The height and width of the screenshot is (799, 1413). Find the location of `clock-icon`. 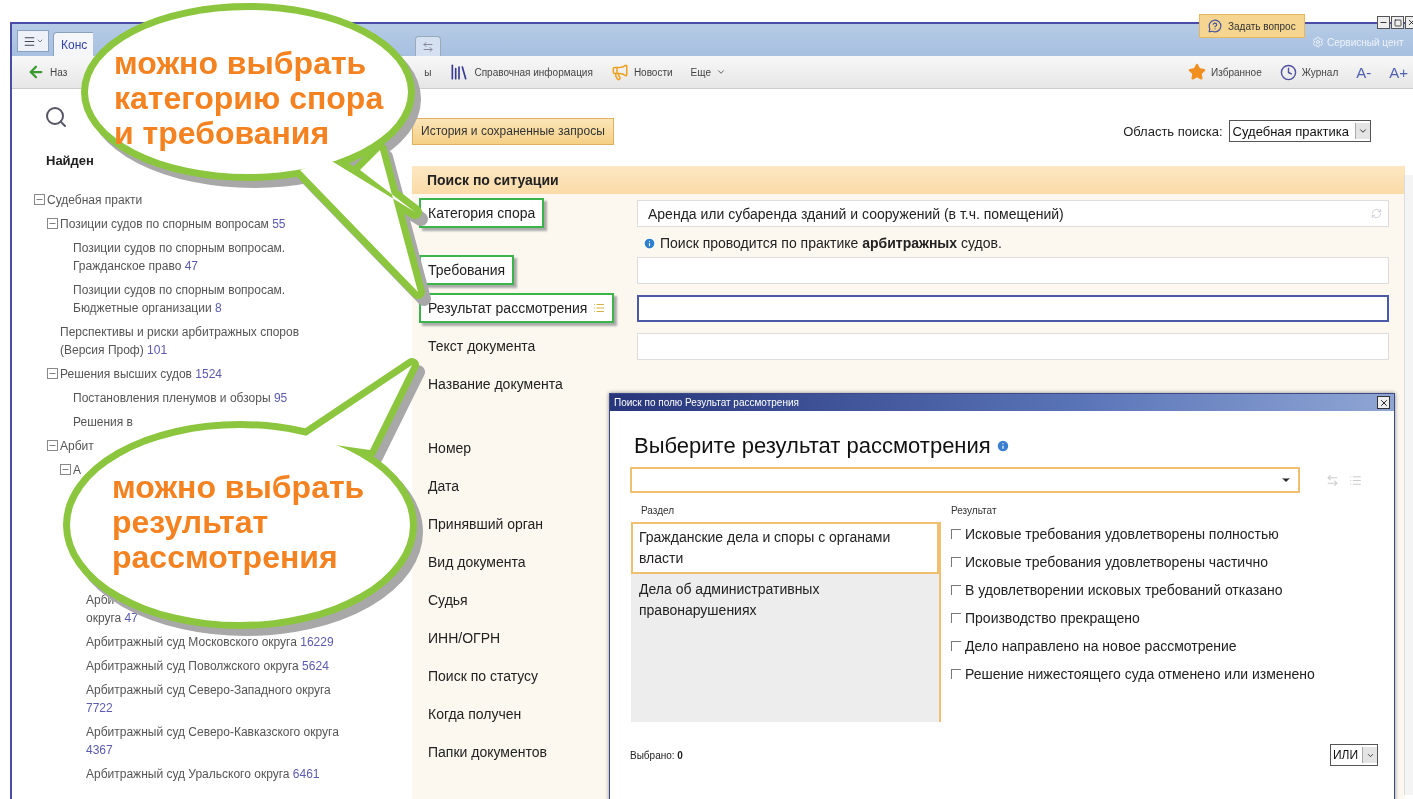

clock-icon is located at coordinates (1288, 72).